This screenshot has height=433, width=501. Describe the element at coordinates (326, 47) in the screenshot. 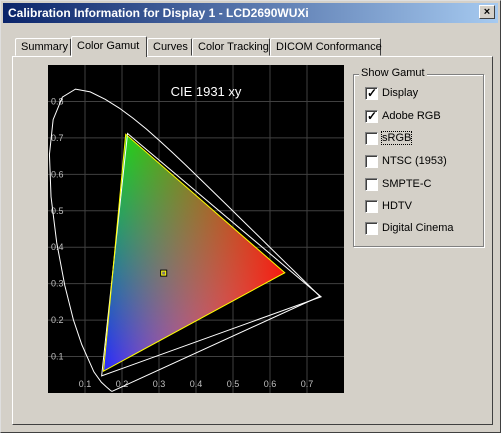

I see `tab-dicom-conformance: DICOM Conformance` at that location.